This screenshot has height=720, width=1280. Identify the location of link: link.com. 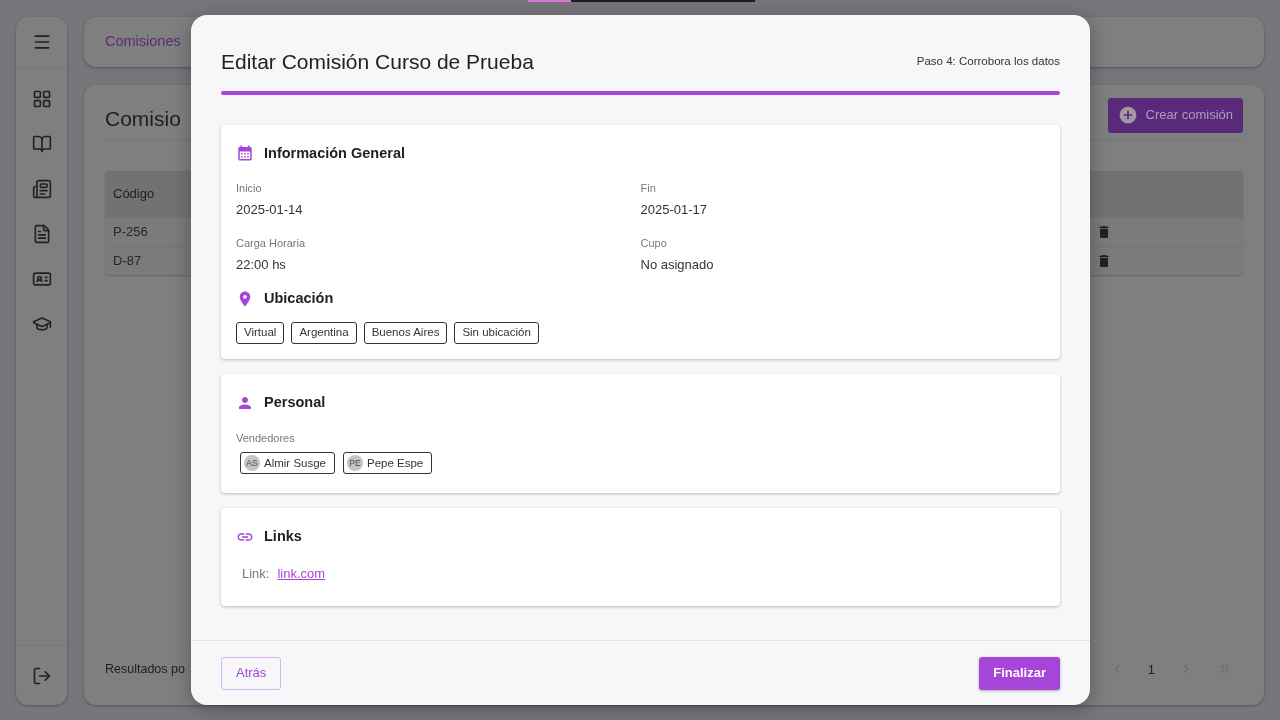
(301, 574).